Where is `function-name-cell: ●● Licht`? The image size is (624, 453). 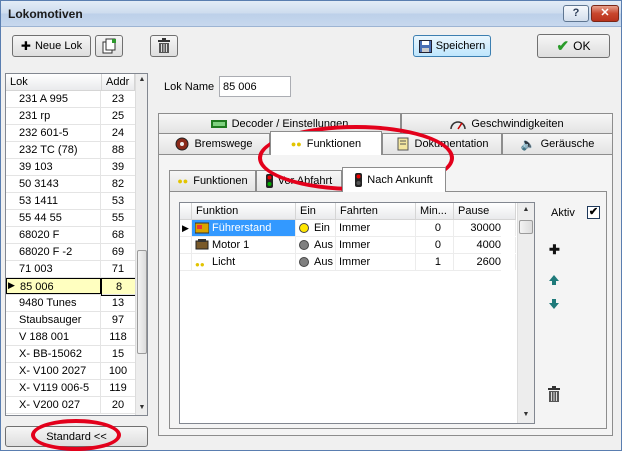 function-name-cell: ●● Licht is located at coordinates (244, 262).